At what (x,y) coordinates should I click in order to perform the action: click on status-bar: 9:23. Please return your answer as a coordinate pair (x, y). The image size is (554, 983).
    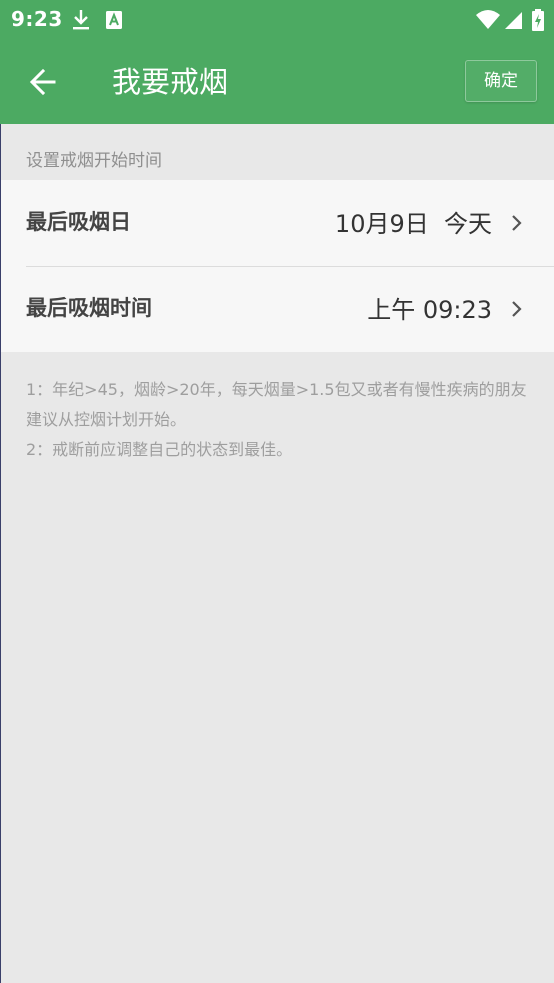
    Looking at the image, I should click on (277, 20).